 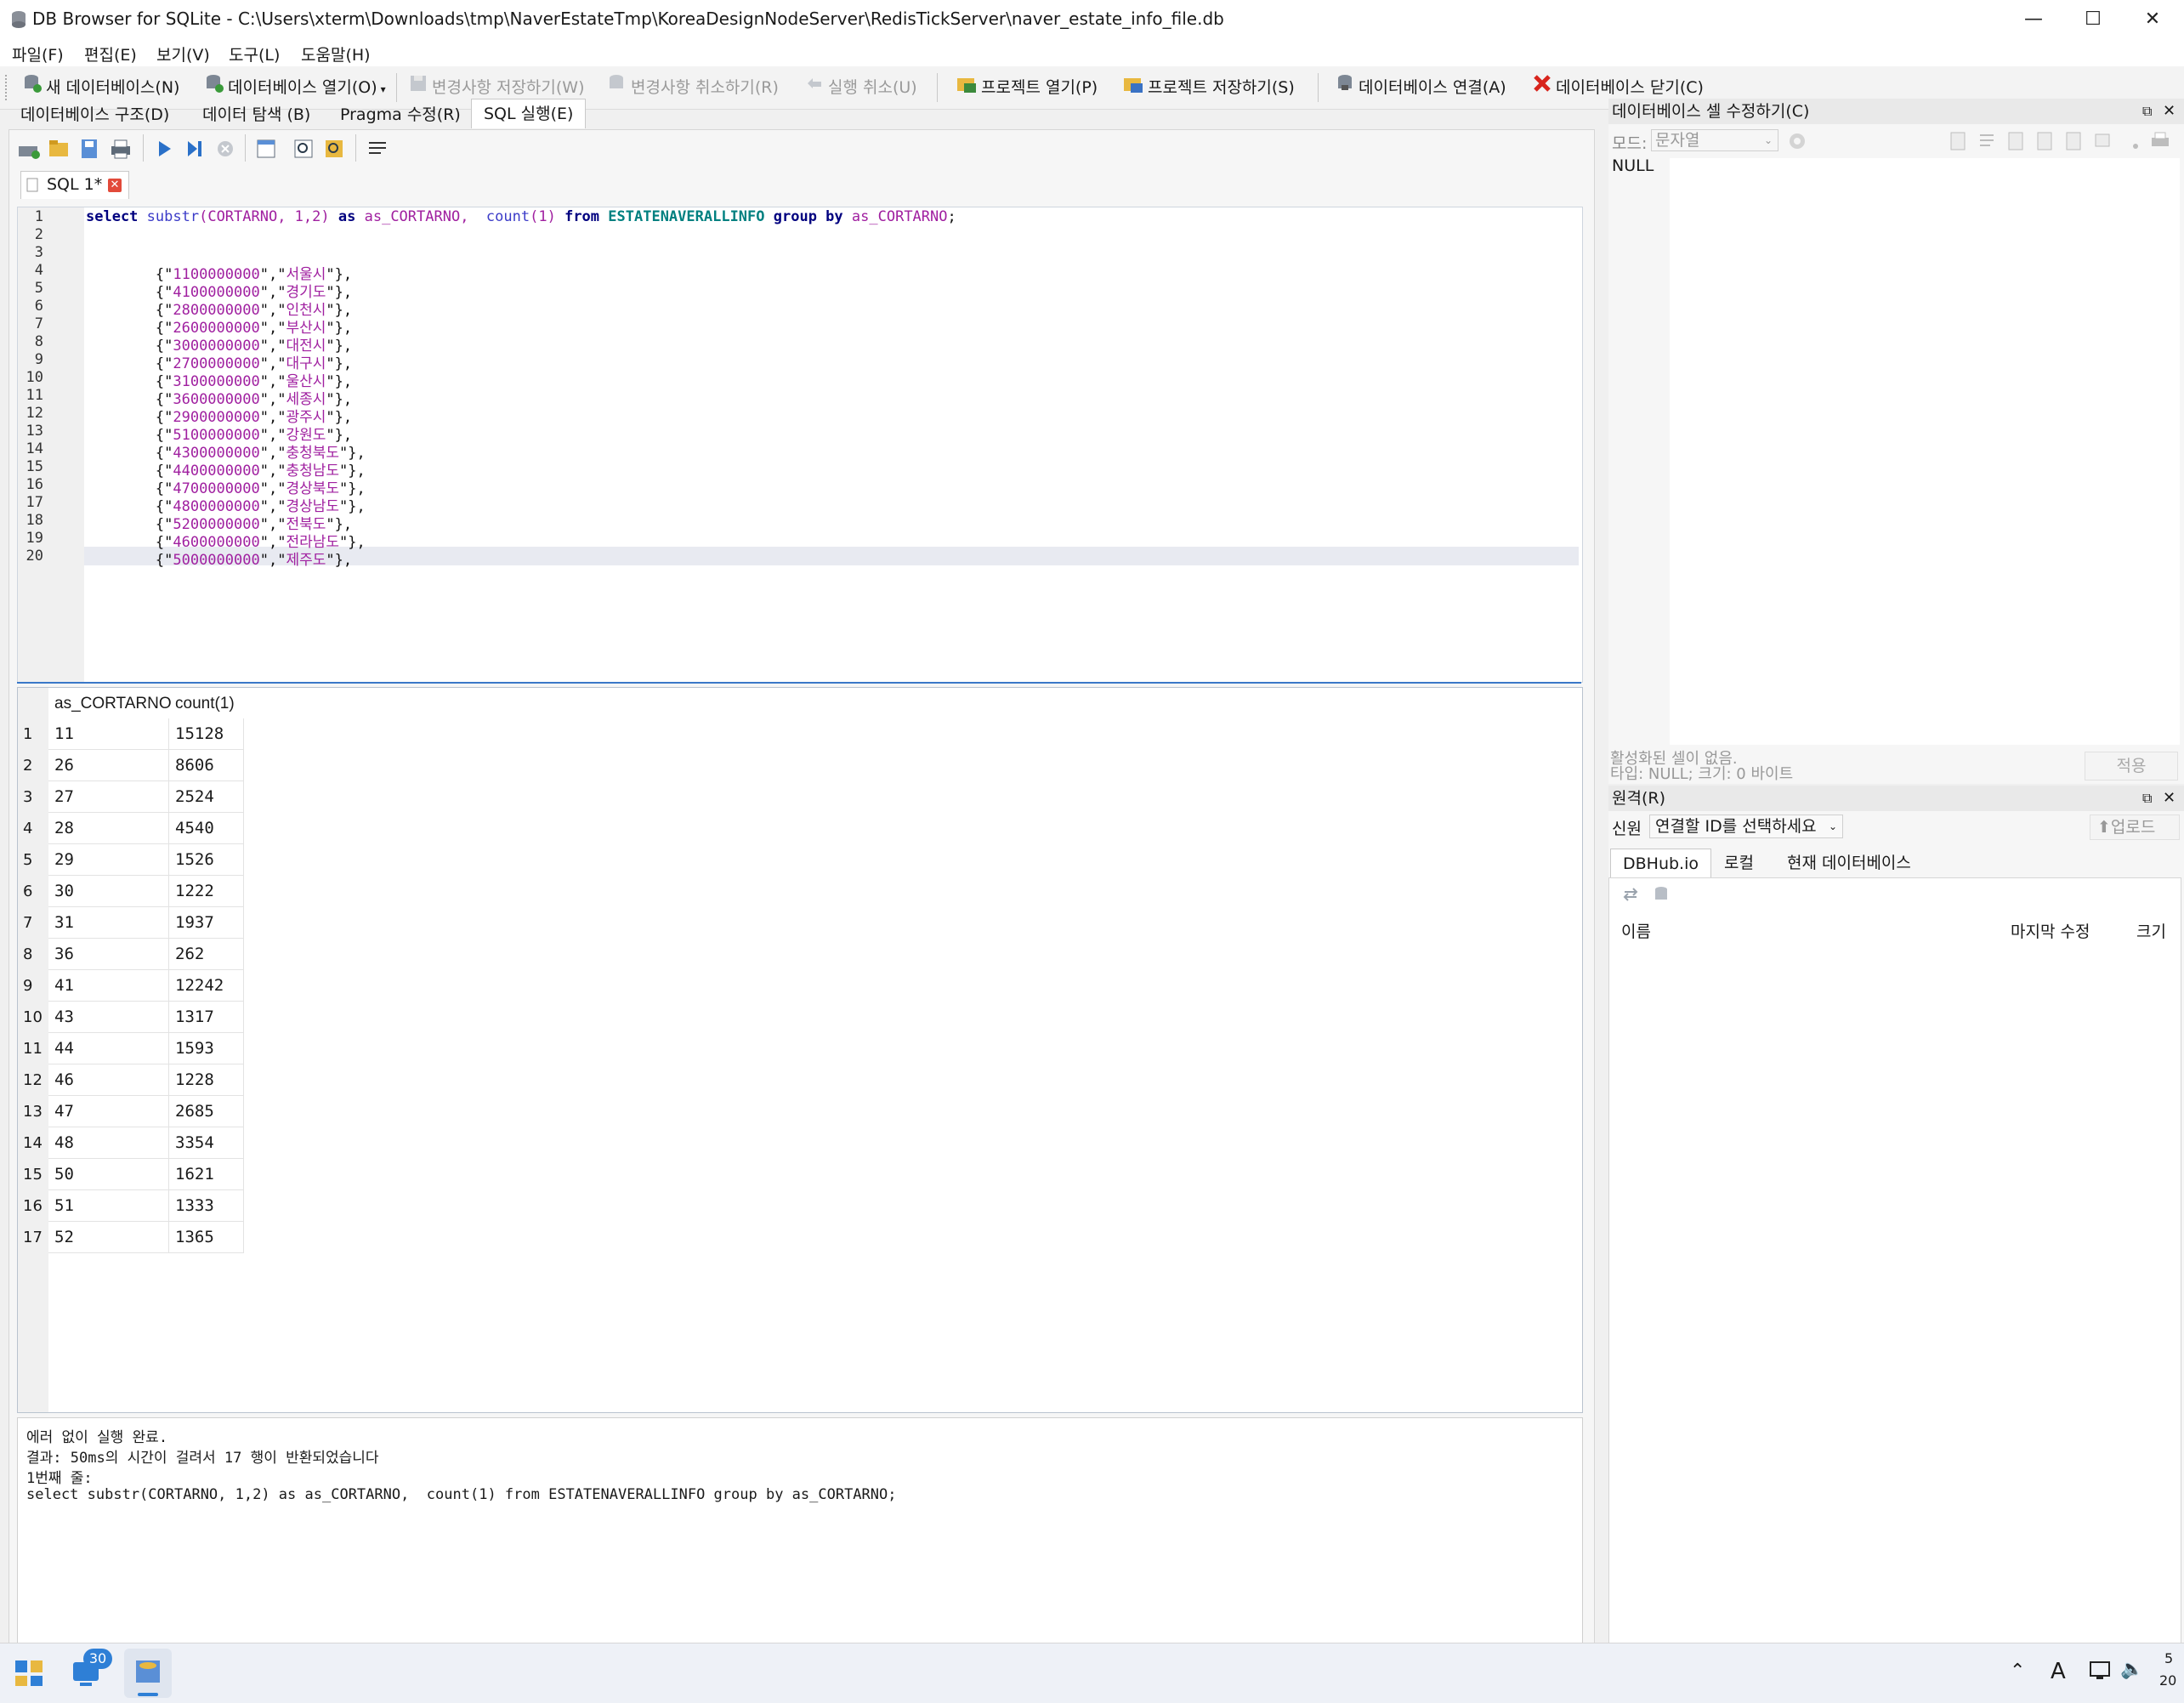 I want to click on print-cell-icon, so click(x=2160, y=143).